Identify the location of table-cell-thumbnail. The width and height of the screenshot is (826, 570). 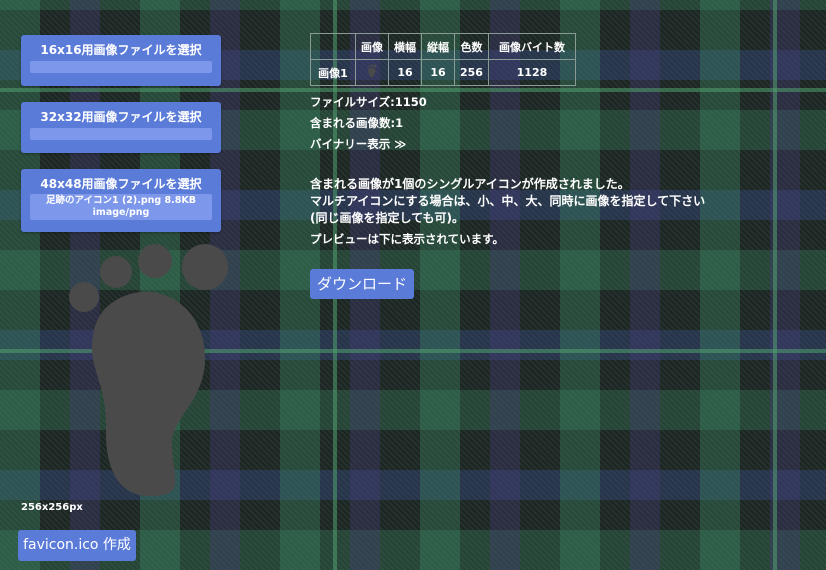
(372, 72).